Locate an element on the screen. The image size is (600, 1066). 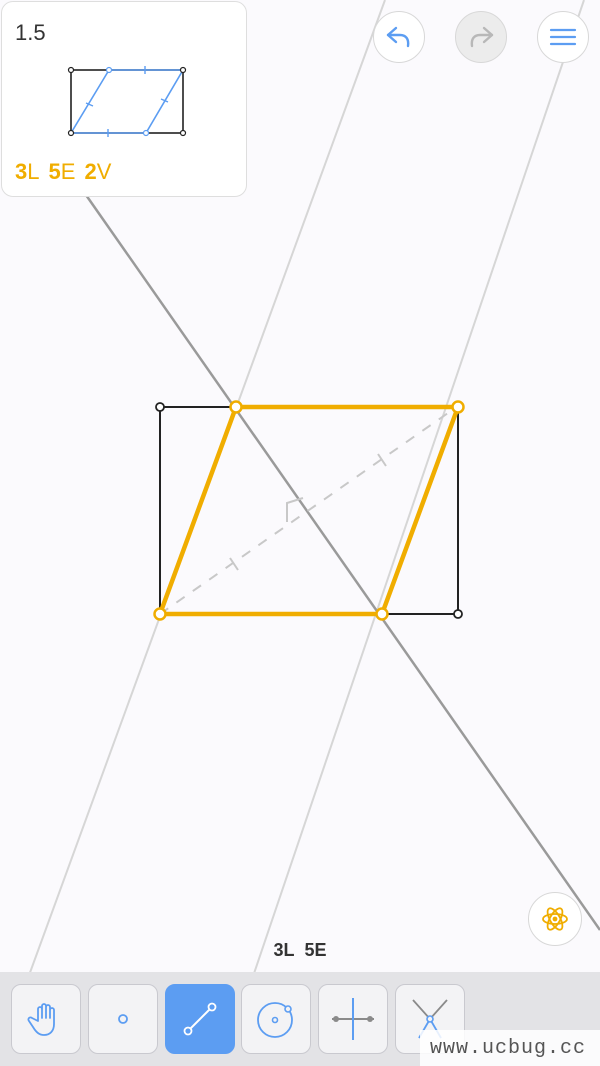
rhombus-vertex-top-left is located at coordinates (236, 407).